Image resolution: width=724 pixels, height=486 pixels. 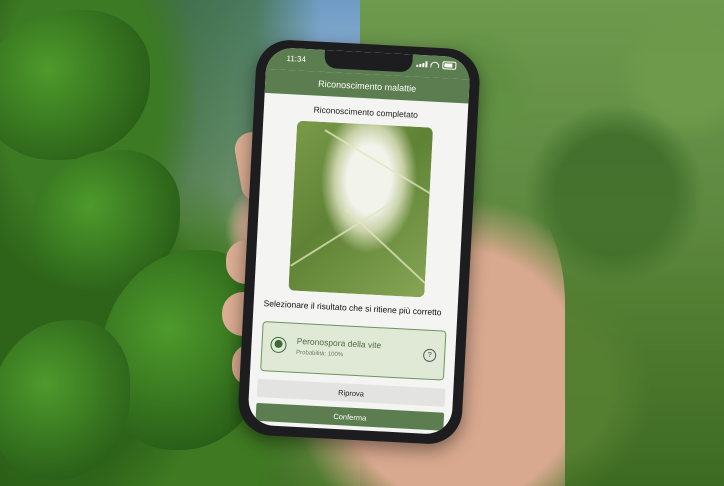 I want to click on status-time: 11:34, so click(x=296, y=58).